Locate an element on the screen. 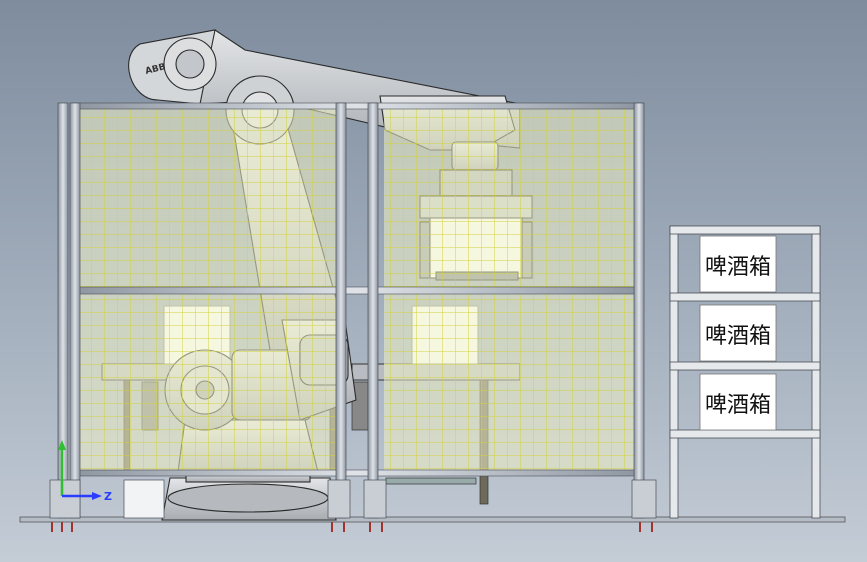 The image size is (867, 562). shelf-box-label-1: 啤酒箱 is located at coordinates (738, 267).